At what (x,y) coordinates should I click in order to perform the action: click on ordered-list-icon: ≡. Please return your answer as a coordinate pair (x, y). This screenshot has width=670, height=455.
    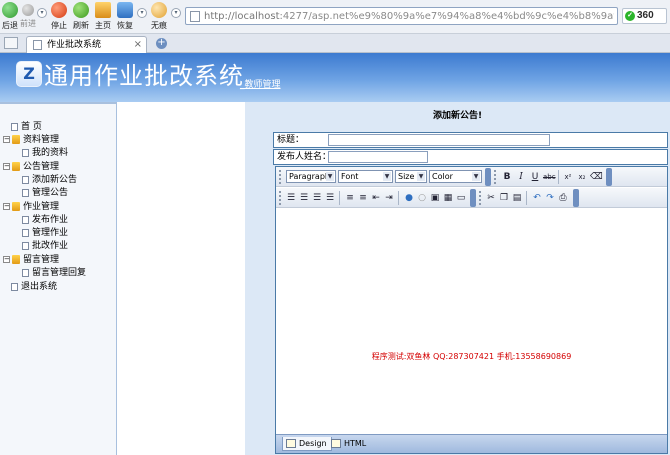
    Looking at the image, I should click on (350, 198).